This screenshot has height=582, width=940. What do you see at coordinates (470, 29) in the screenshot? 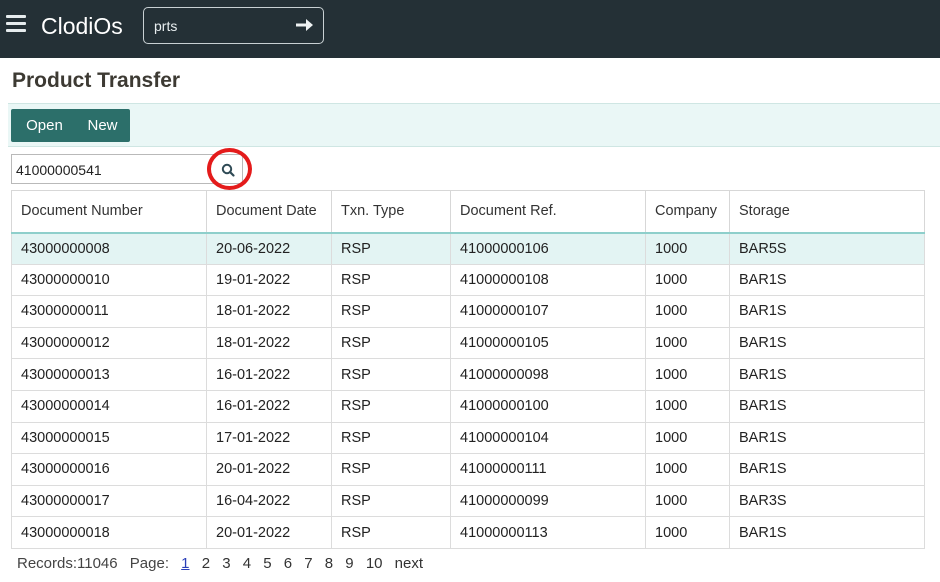
I see `top-navbar: ClodiOs` at bounding box center [470, 29].